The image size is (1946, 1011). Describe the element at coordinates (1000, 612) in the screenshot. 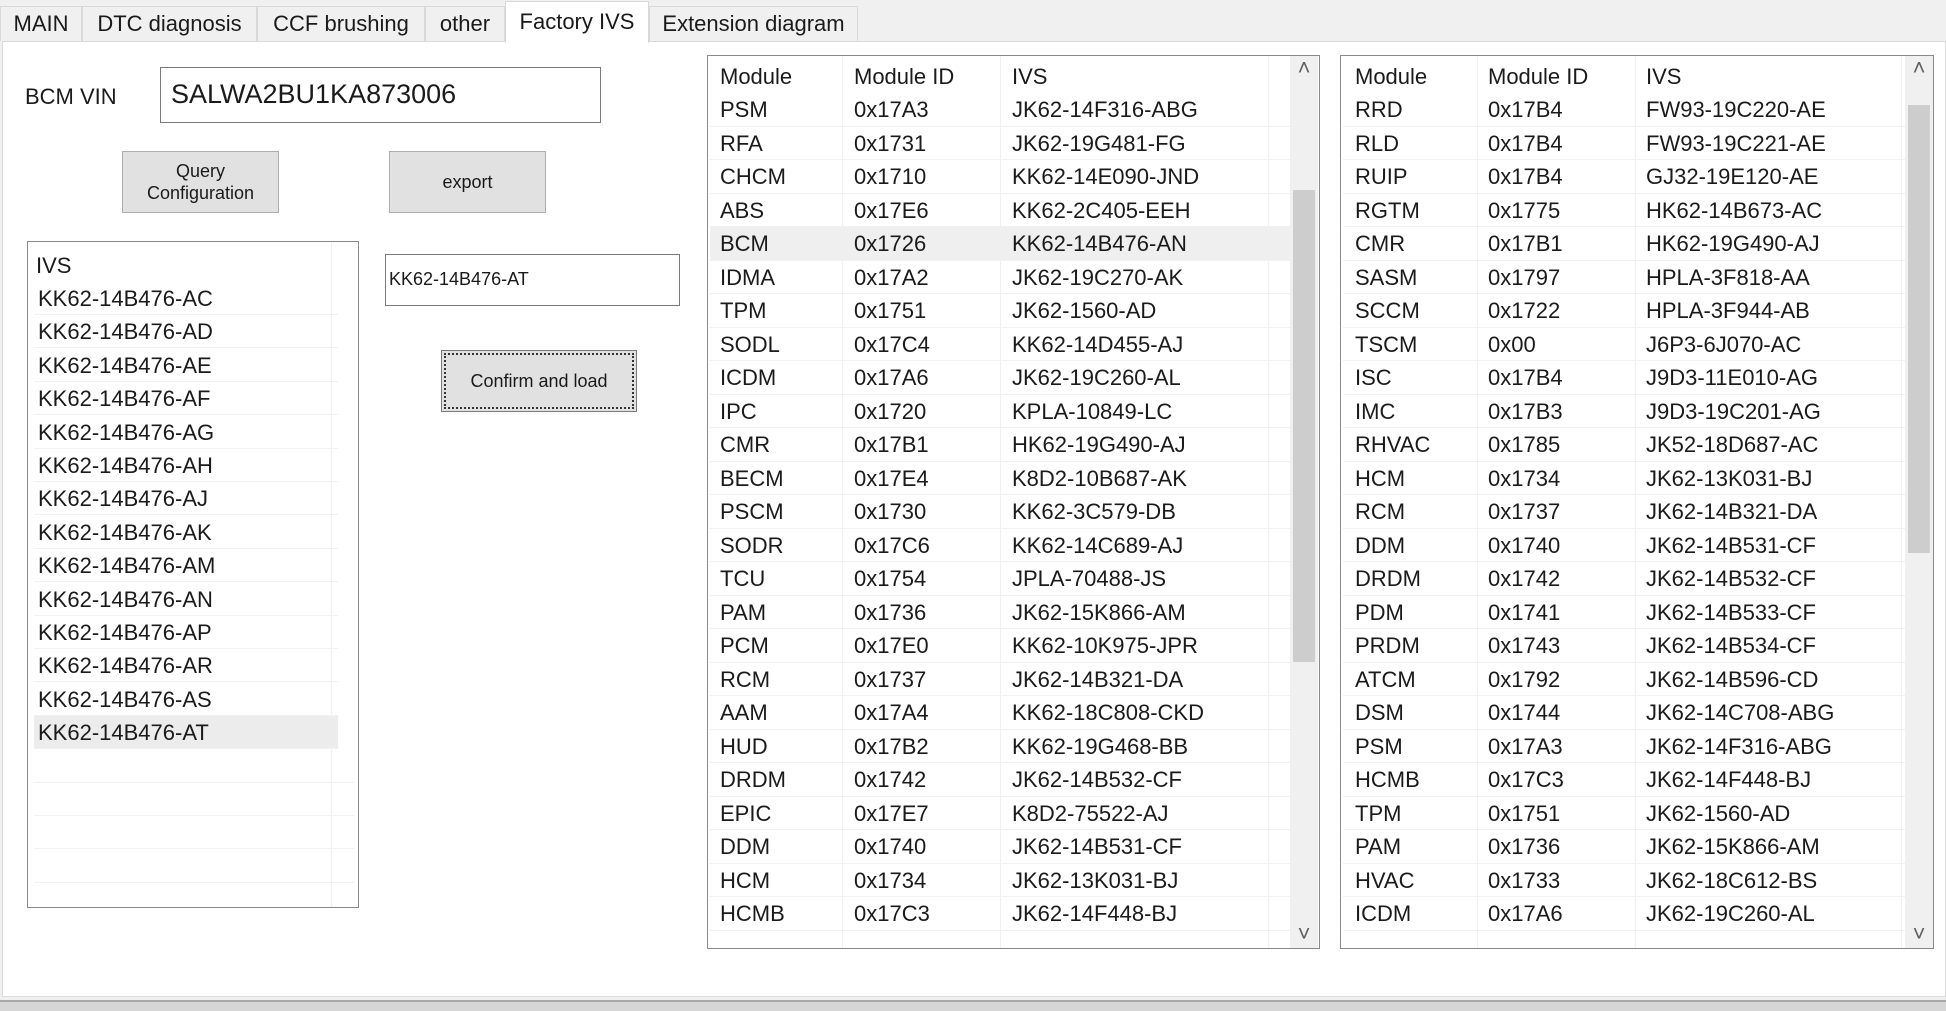

I see `left-table-row: PAM 0x1736 JK62-15K866-AM` at that location.